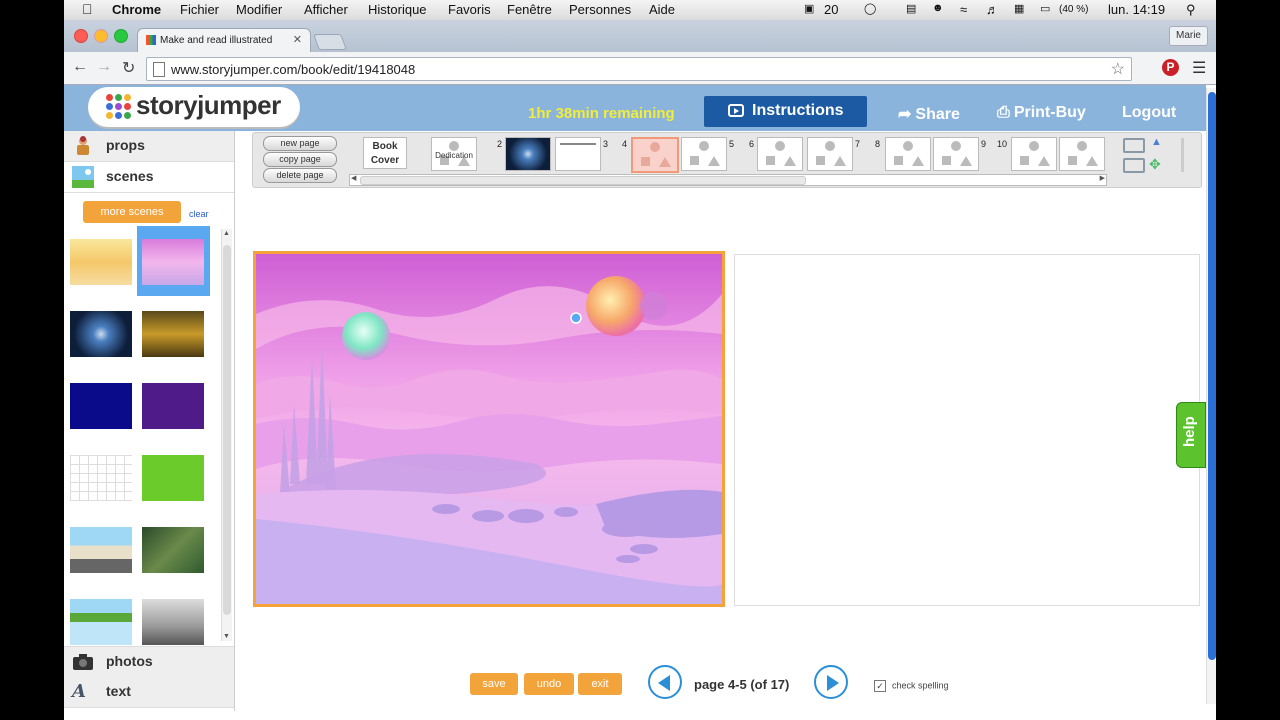  Describe the element at coordinates (1191, 435) in the screenshot. I see `help-tab: help` at that location.